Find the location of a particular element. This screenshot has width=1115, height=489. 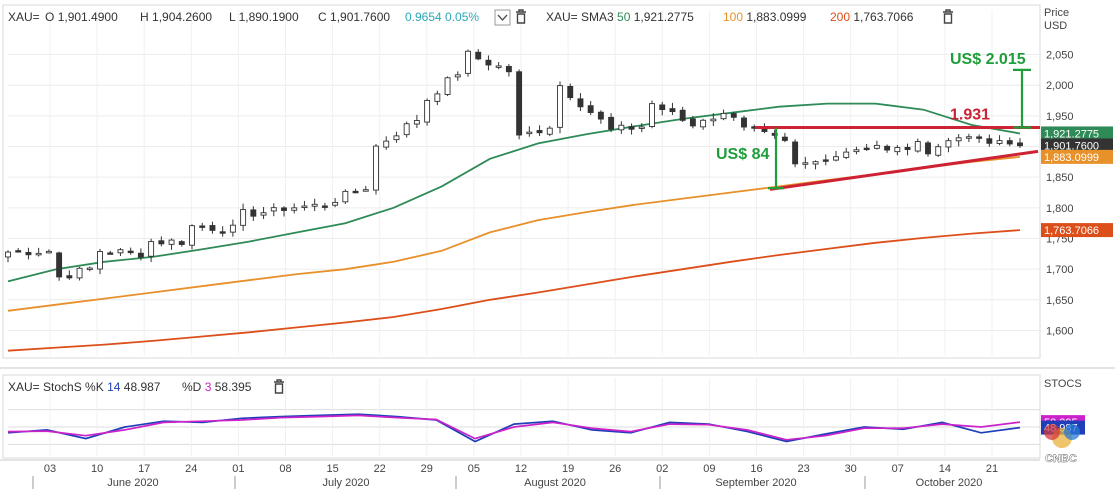

svg-text: 200 1,763.7066 is located at coordinates (872, 17).